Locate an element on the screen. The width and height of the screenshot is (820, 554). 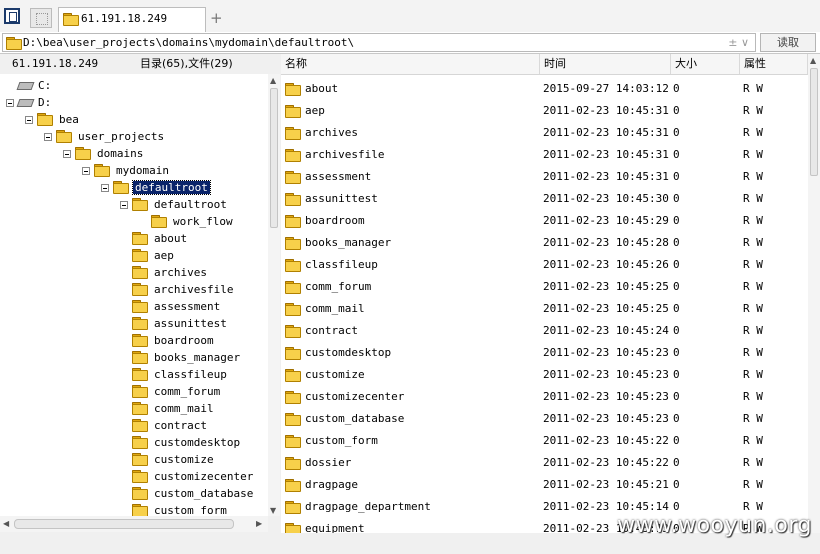
tree-node: custom_form is located at coordinates (180, 509).